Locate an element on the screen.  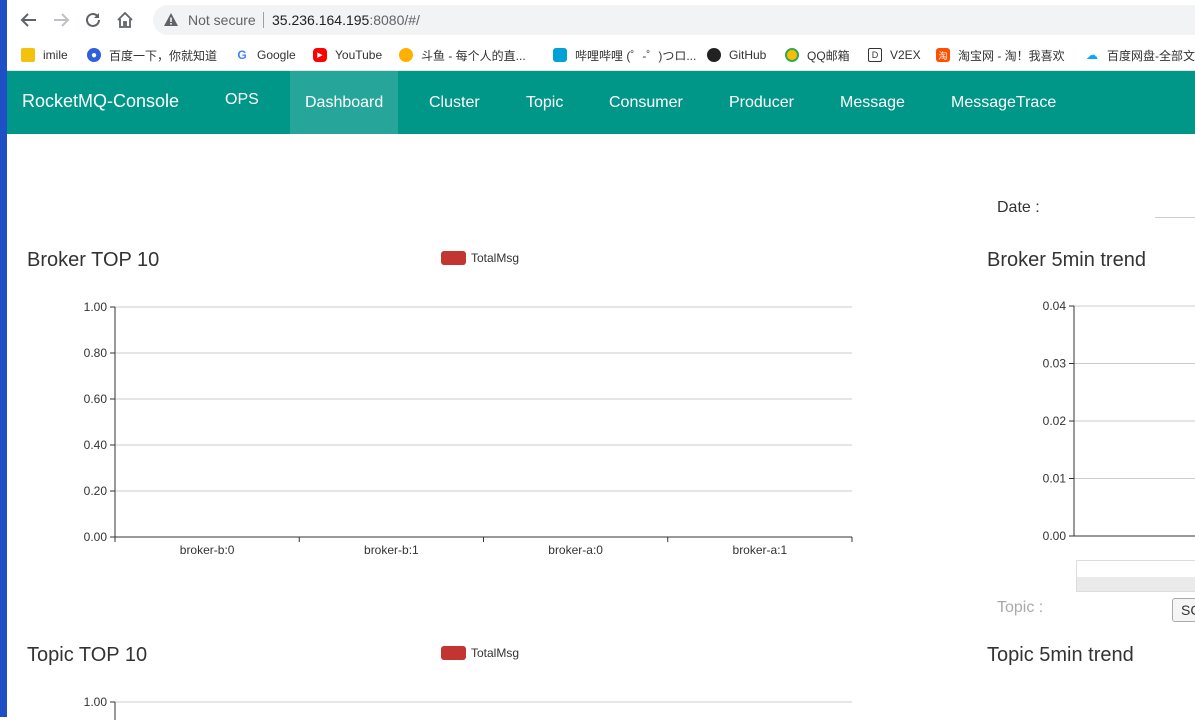
home-icon is located at coordinates (125, 20).